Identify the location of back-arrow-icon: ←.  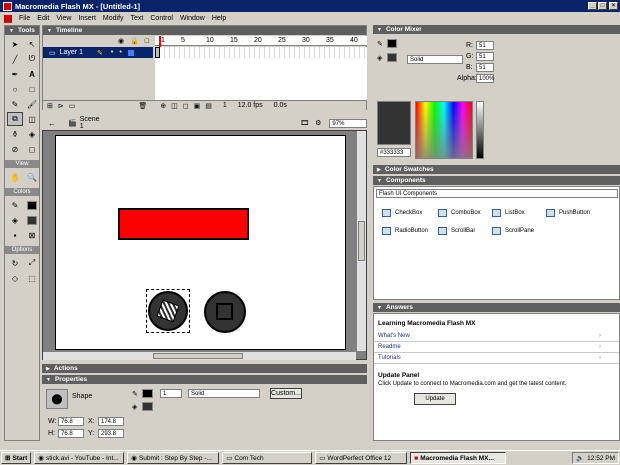
(52, 123).